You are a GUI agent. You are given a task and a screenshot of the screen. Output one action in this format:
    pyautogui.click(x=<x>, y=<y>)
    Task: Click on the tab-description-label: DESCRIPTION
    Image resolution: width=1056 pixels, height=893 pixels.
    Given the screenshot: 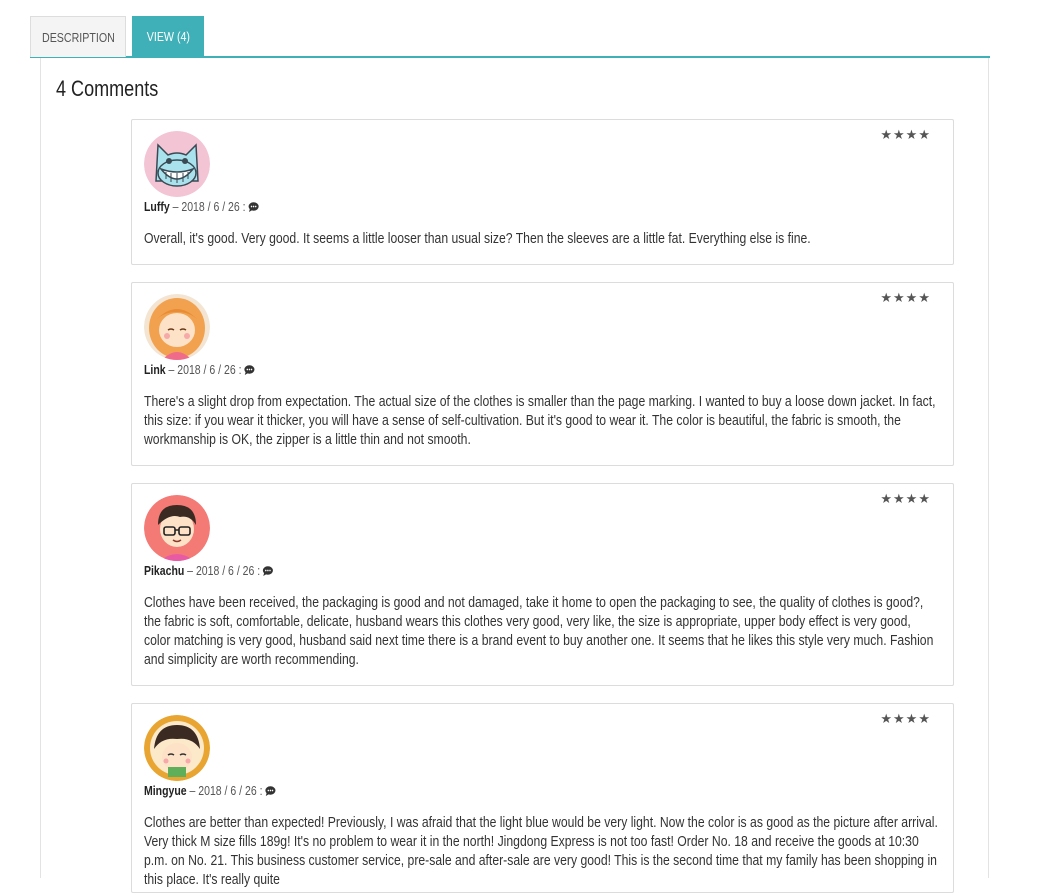 What is the action you would take?
    pyautogui.click(x=78, y=37)
    